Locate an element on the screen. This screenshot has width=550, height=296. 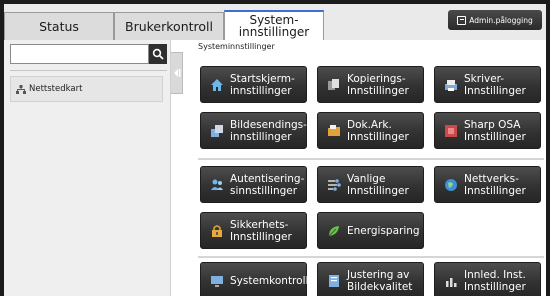
sharp-osa-settings-button: Sharp OSA Innstillinger is located at coordinates (487, 130).